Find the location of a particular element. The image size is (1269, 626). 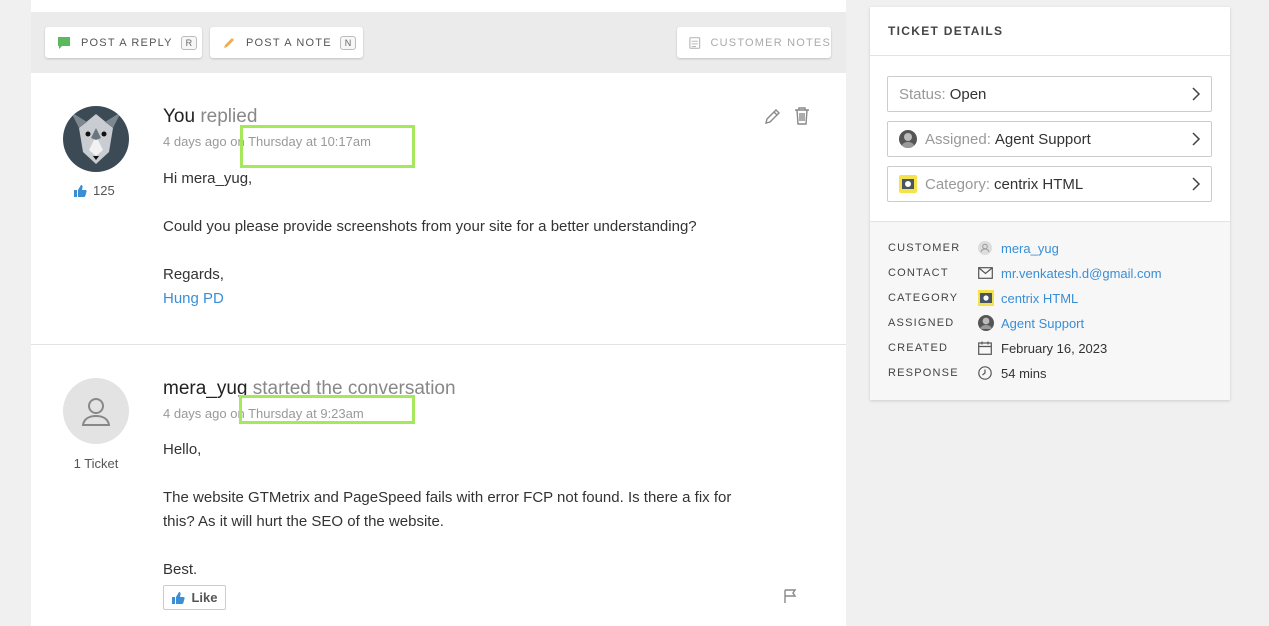

detail-row-customer: CUSTOMER mera_yug is located at coordinates (1053, 248).